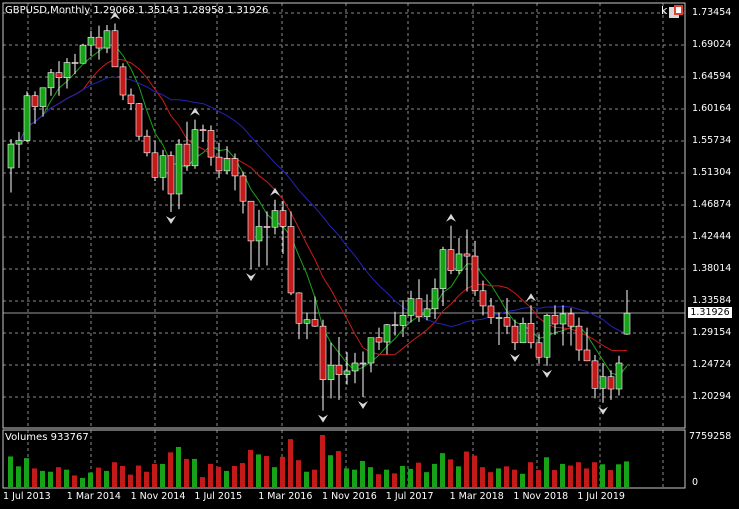 The image size is (739, 509). Describe the element at coordinates (601, 496) in the screenshot. I see `time-tick-label: 1 Jul 2019` at that location.